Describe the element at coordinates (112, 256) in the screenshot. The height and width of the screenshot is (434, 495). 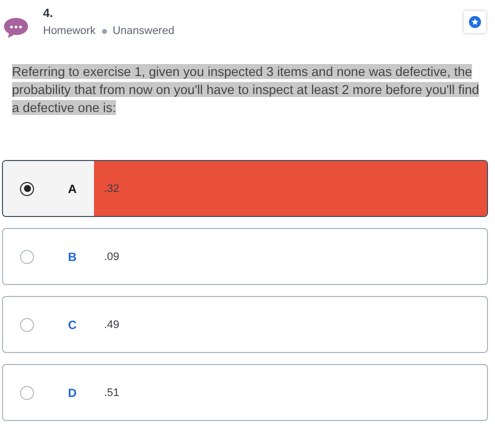
I see `option-value: .09` at that location.